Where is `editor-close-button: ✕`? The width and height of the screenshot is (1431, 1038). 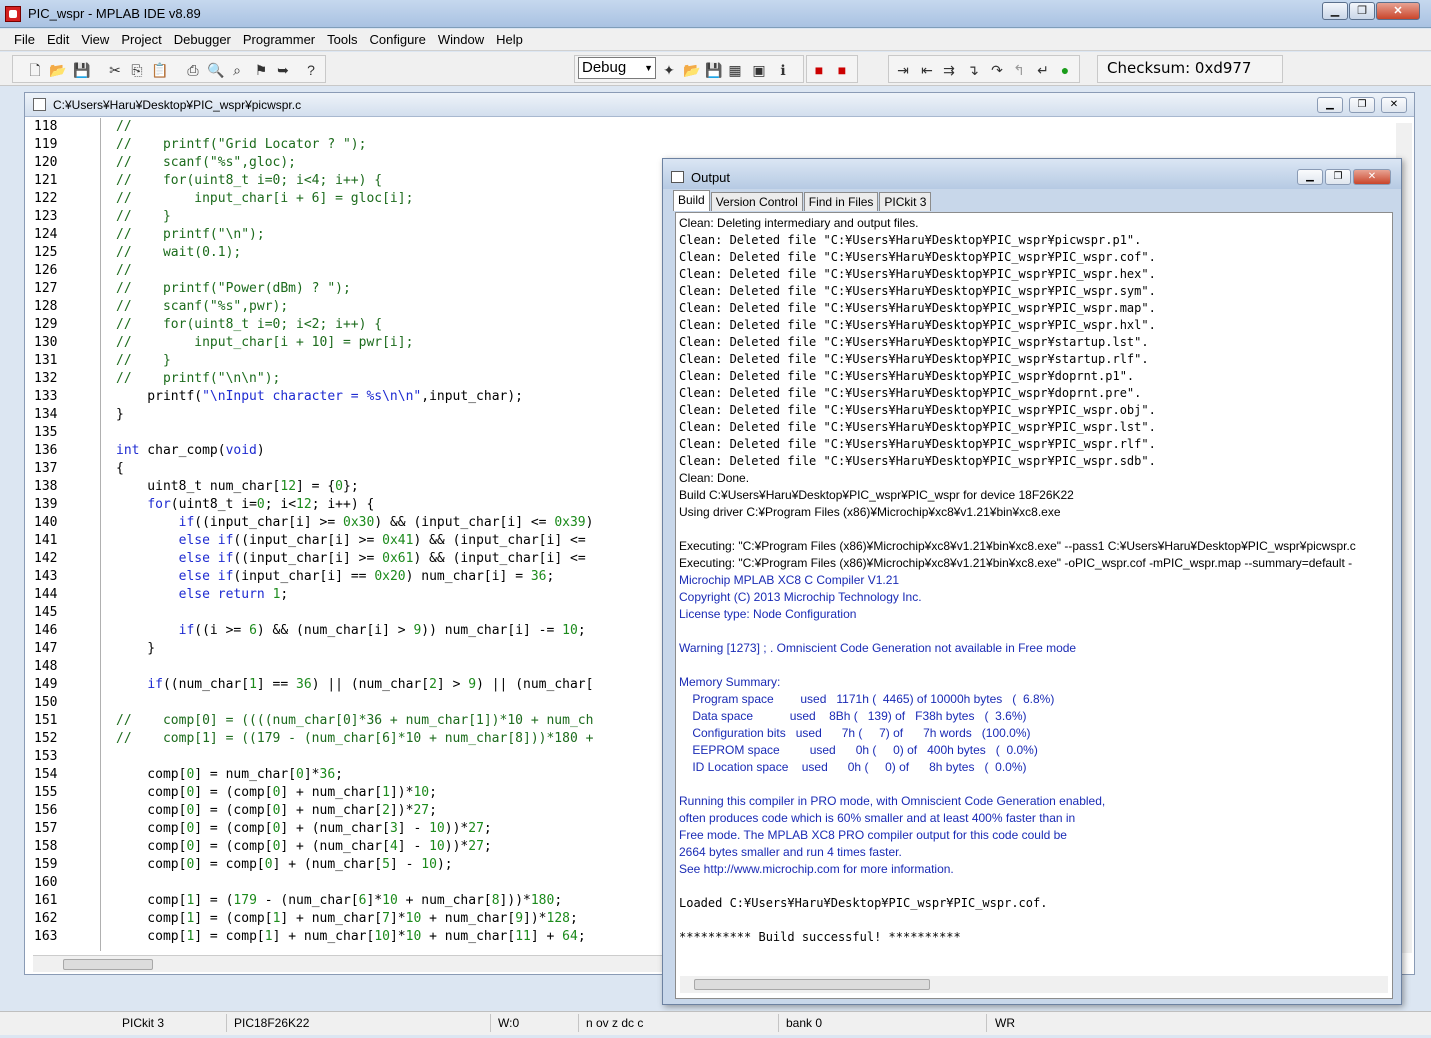
editor-close-button: ✕ is located at coordinates (1394, 105).